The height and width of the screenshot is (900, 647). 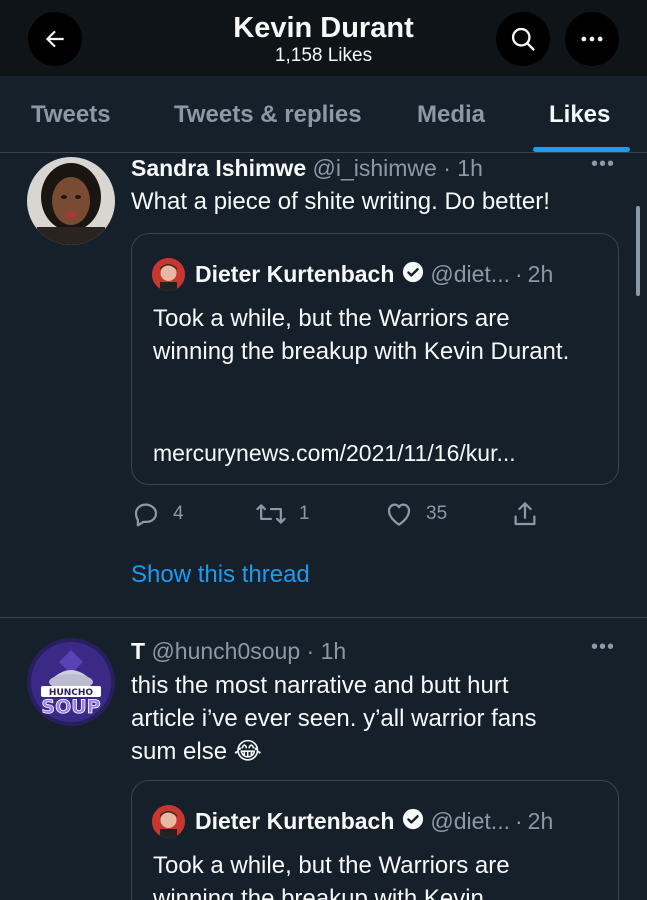 What do you see at coordinates (225, 651) in the screenshot?
I see `author-handle: @hunch0soup` at bounding box center [225, 651].